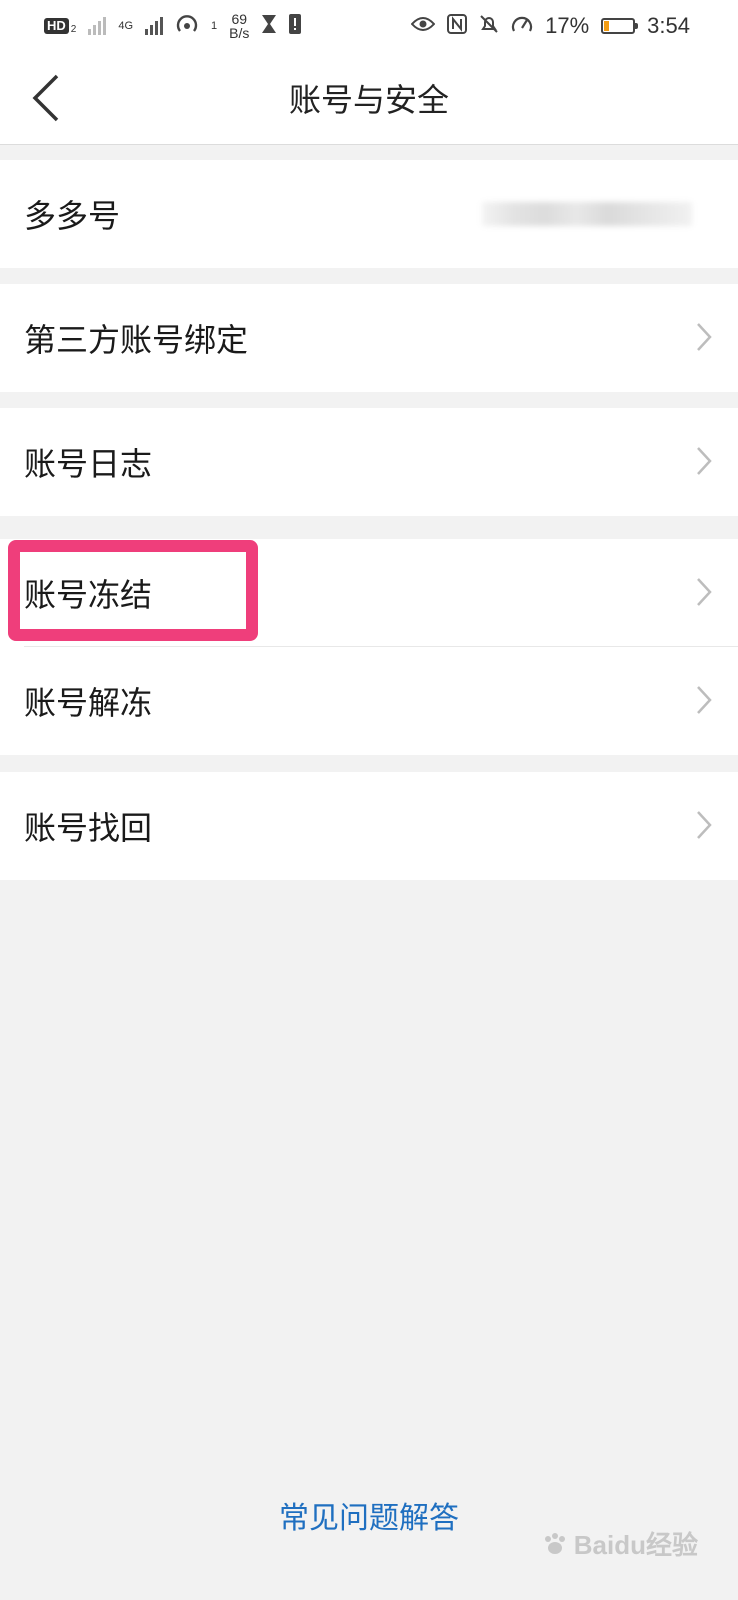  What do you see at coordinates (369, 26) in the screenshot?
I see `status-bar: HD 2 4G 1 69 B/s 17% 3:54` at bounding box center [369, 26].